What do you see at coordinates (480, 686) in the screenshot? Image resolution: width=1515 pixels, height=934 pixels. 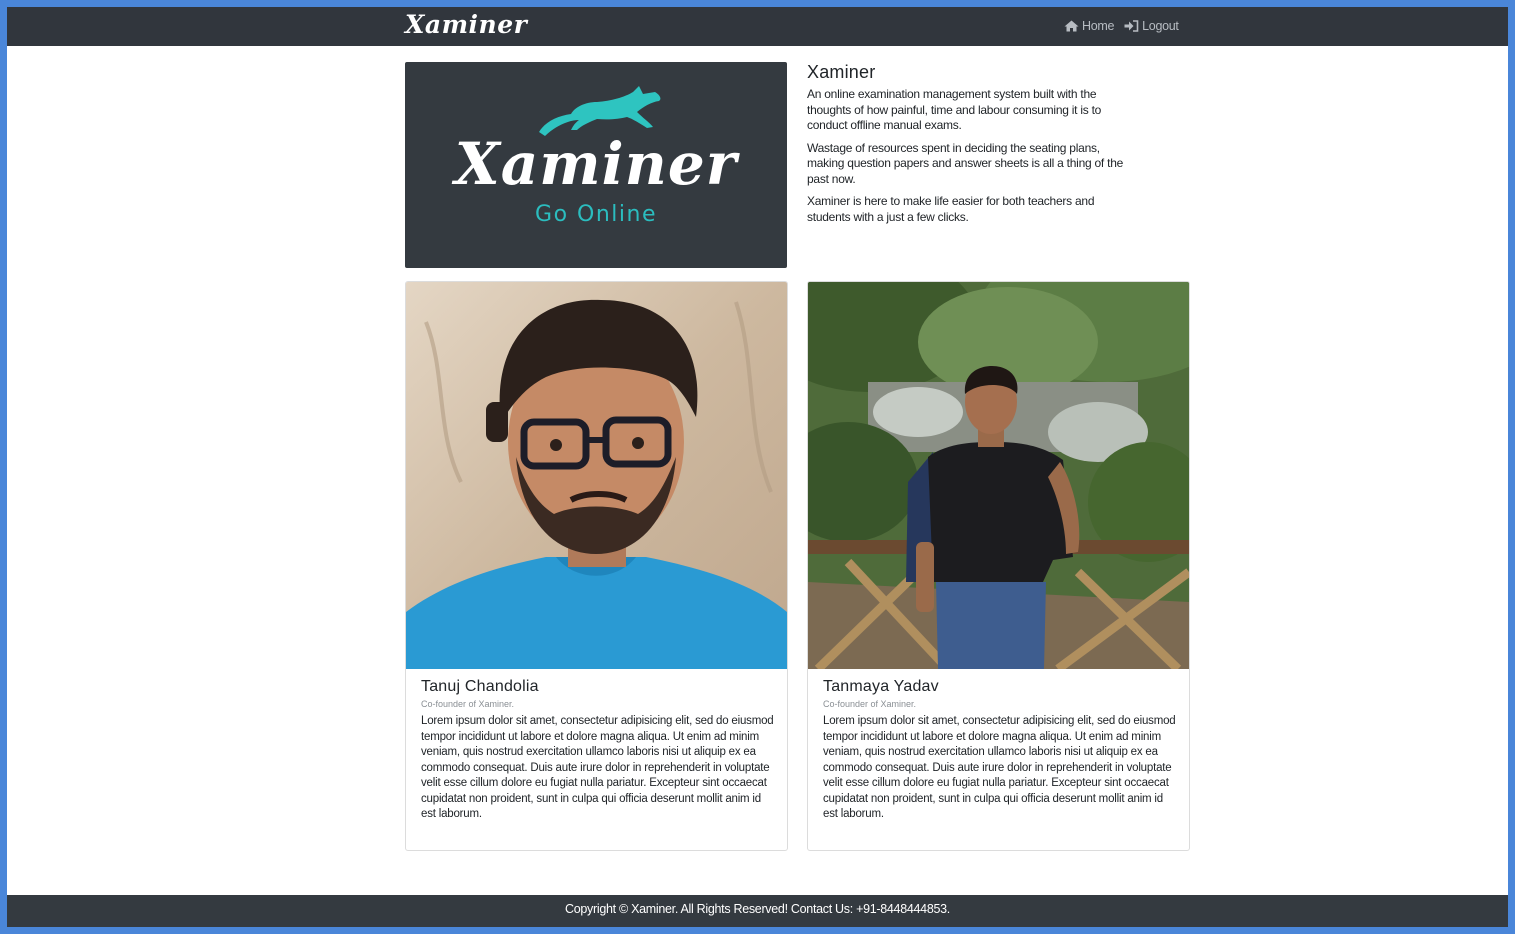 I see `founder-name: Tanuj Chandolia` at bounding box center [480, 686].